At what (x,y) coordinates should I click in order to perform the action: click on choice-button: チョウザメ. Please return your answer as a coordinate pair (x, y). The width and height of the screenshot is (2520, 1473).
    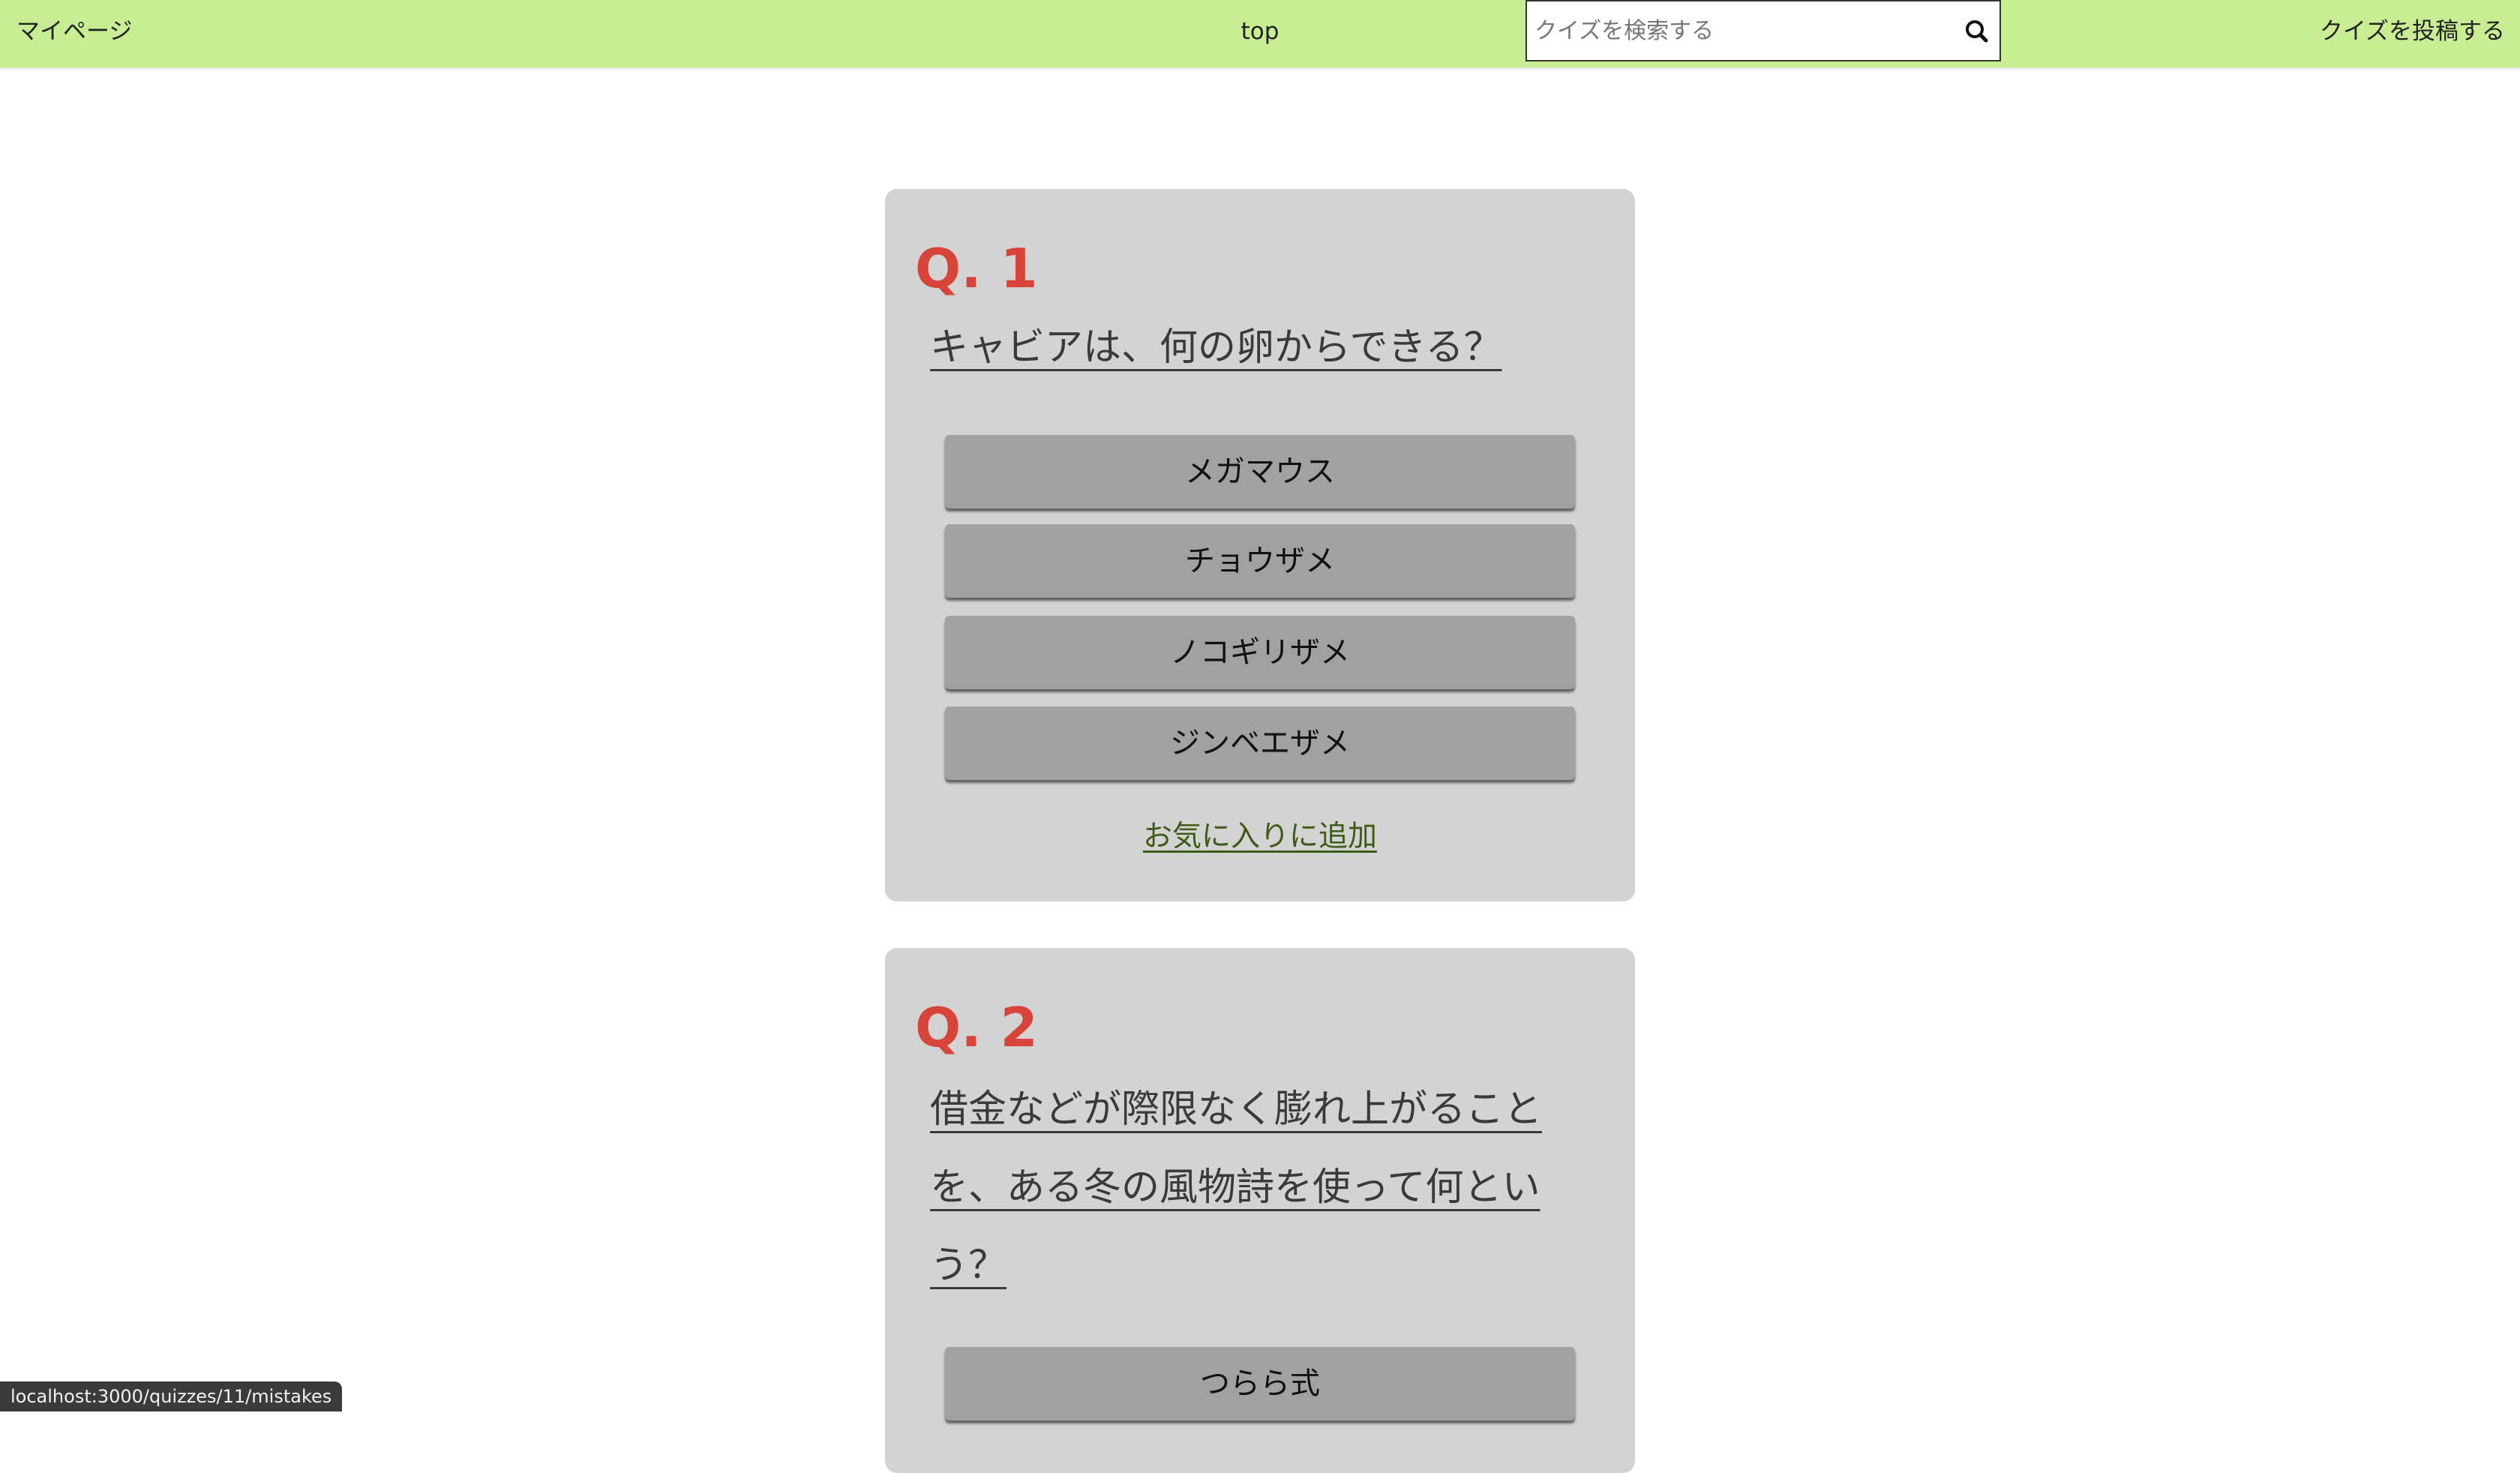
    Looking at the image, I should click on (1260, 561).